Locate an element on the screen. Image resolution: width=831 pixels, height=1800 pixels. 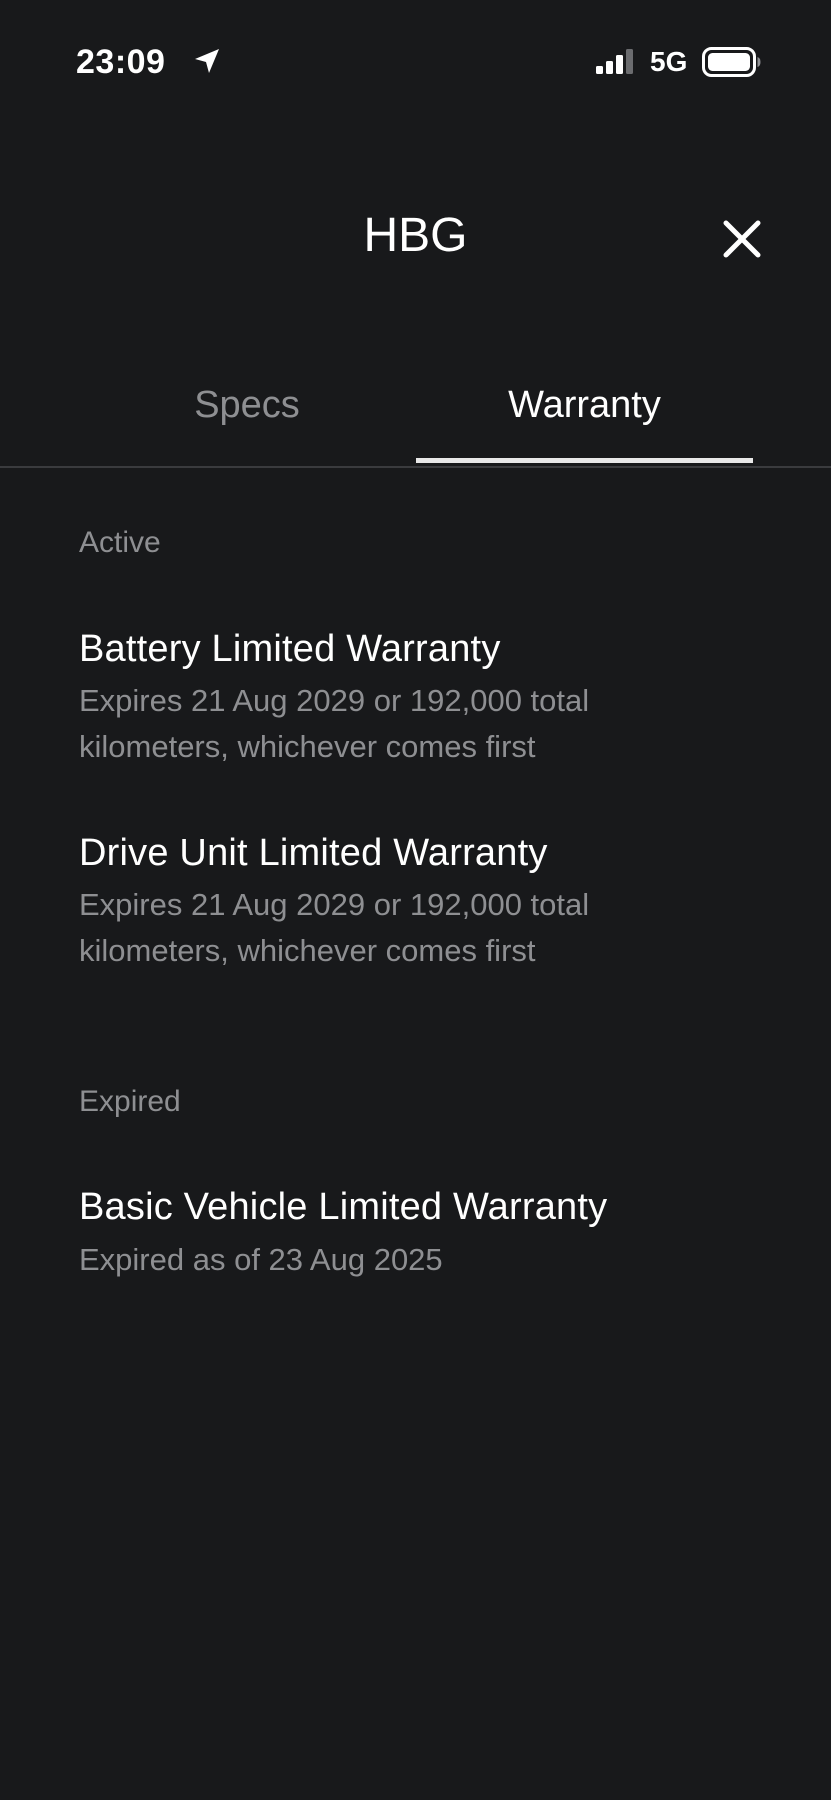
status-bar: 23:09 5G is located at coordinates (415, 60).